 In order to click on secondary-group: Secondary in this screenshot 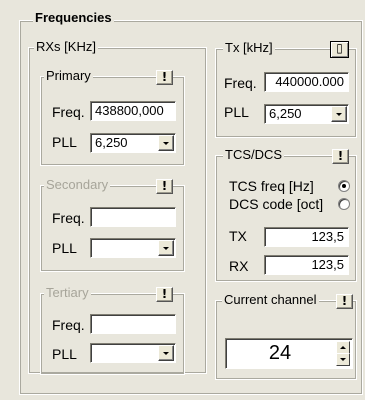, I will do `click(112, 224)`.